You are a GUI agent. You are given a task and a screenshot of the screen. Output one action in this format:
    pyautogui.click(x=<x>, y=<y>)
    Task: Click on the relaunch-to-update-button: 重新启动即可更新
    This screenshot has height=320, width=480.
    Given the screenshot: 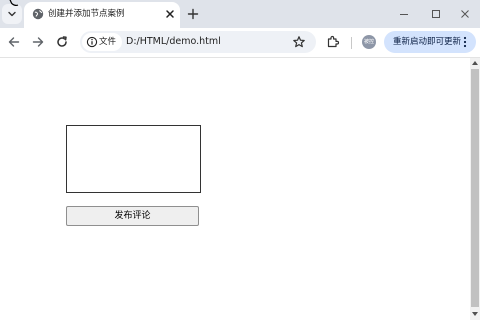 What is the action you would take?
    pyautogui.click(x=430, y=42)
    